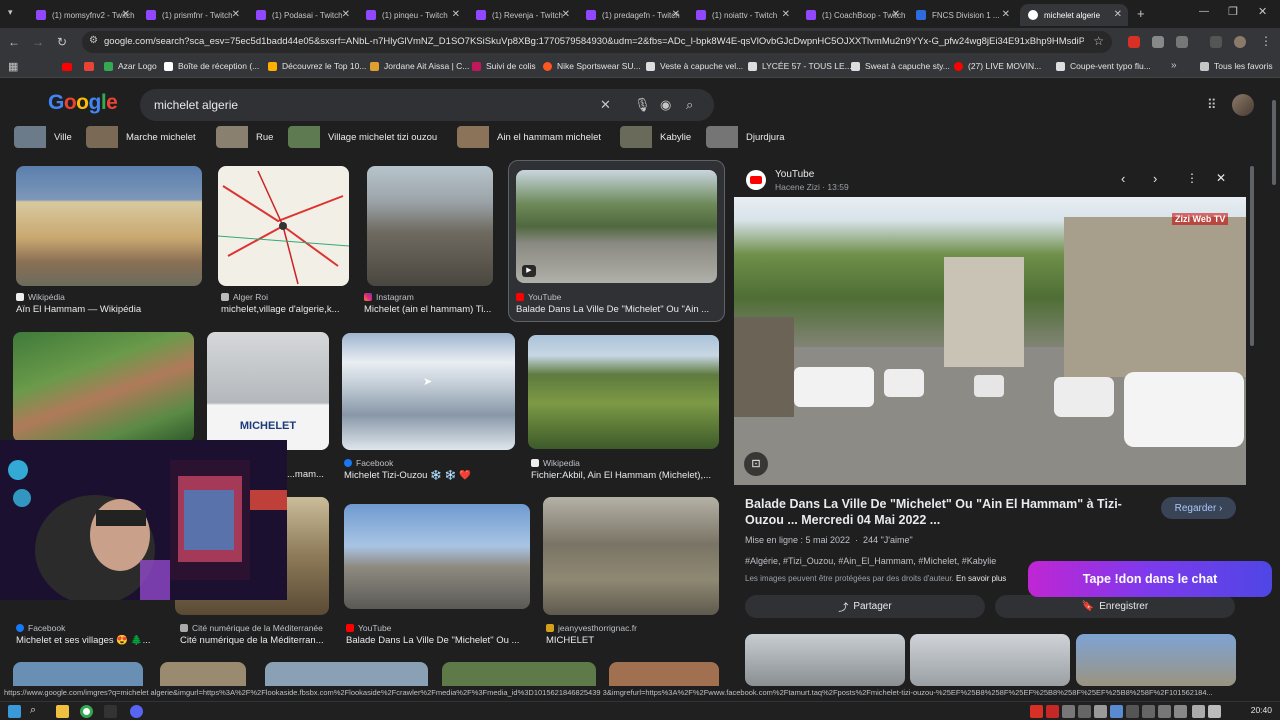 Image resolution: width=1280 pixels, height=720 pixels. What do you see at coordinates (1266, 41) in the screenshot?
I see `more-menu-icon: ⋮` at bounding box center [1266, 41].